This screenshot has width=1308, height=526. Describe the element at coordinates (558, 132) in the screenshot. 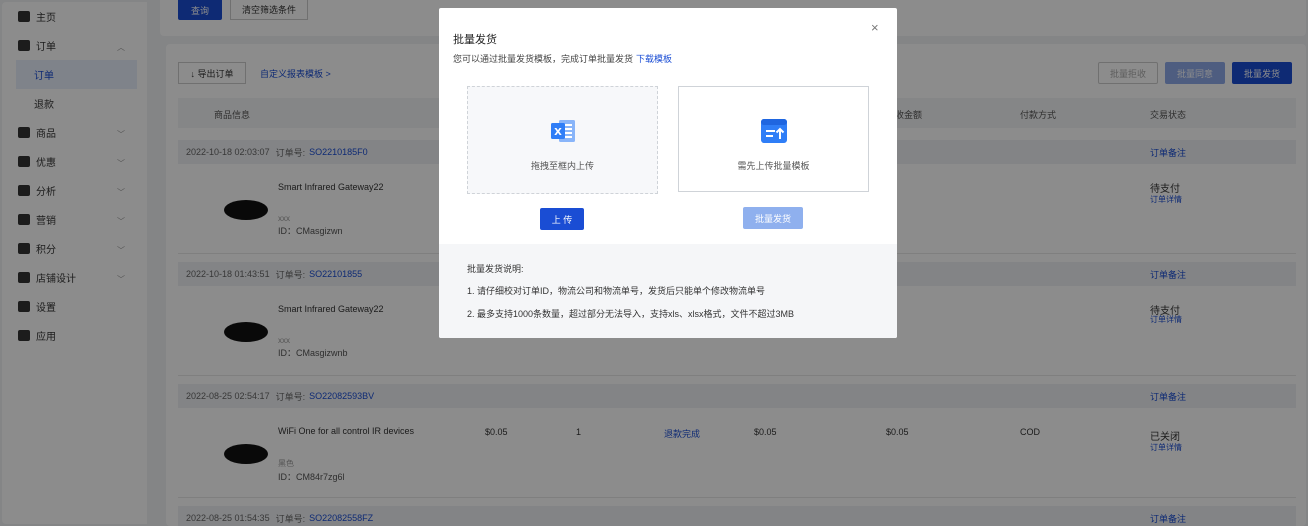

I see `svg-text: X` at that location.